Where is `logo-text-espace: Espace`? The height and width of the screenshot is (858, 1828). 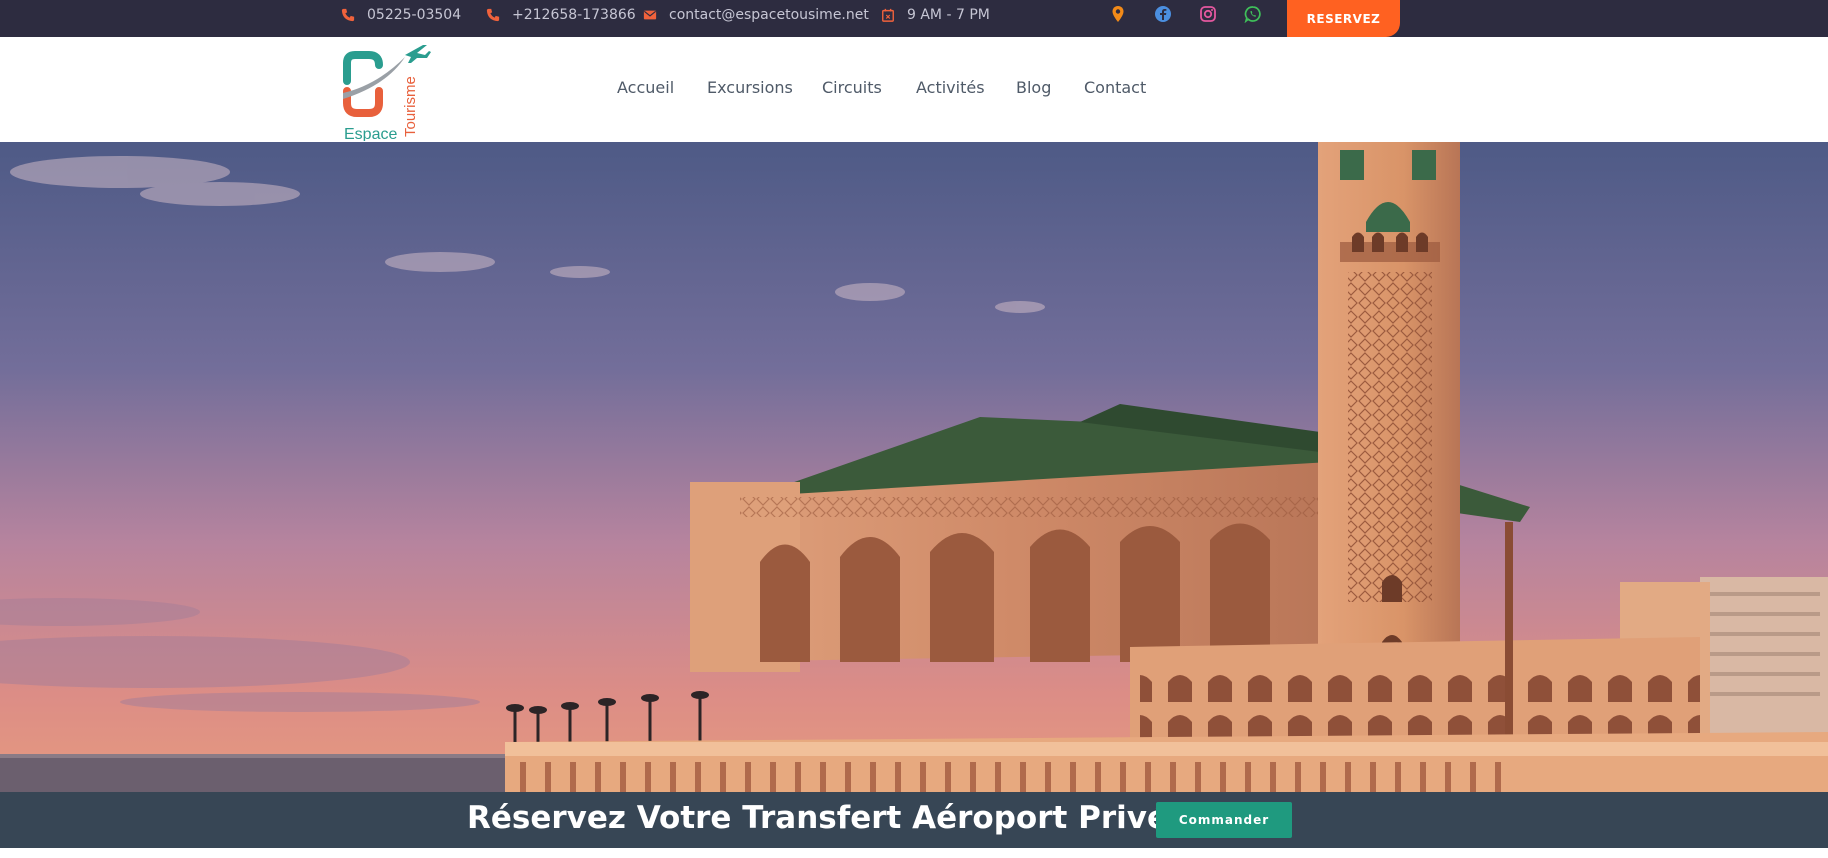
logo-text-espace: Espace is located at coordinates (370, 133).